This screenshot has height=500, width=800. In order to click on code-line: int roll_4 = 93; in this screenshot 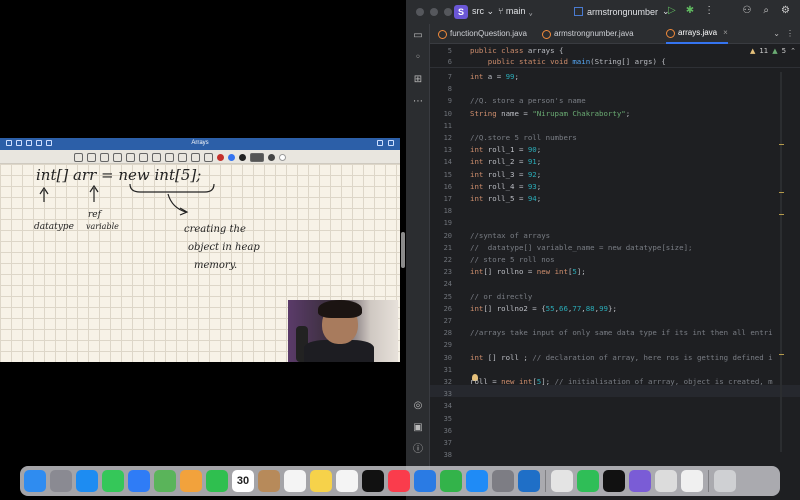, I will do `click(505, 186)`.